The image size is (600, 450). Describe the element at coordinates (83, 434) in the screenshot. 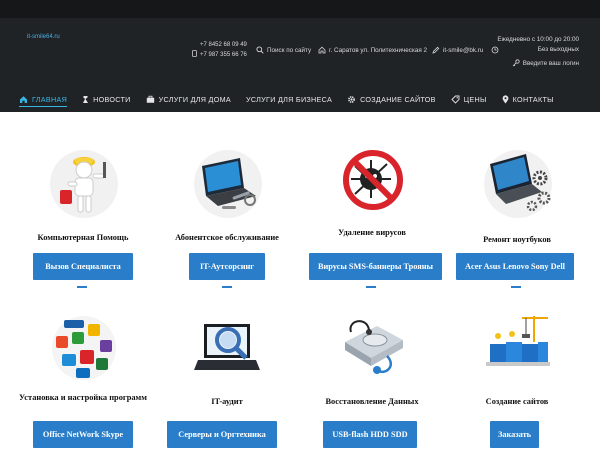

I see `office-network-button: Office NetWork Skype` at that location.